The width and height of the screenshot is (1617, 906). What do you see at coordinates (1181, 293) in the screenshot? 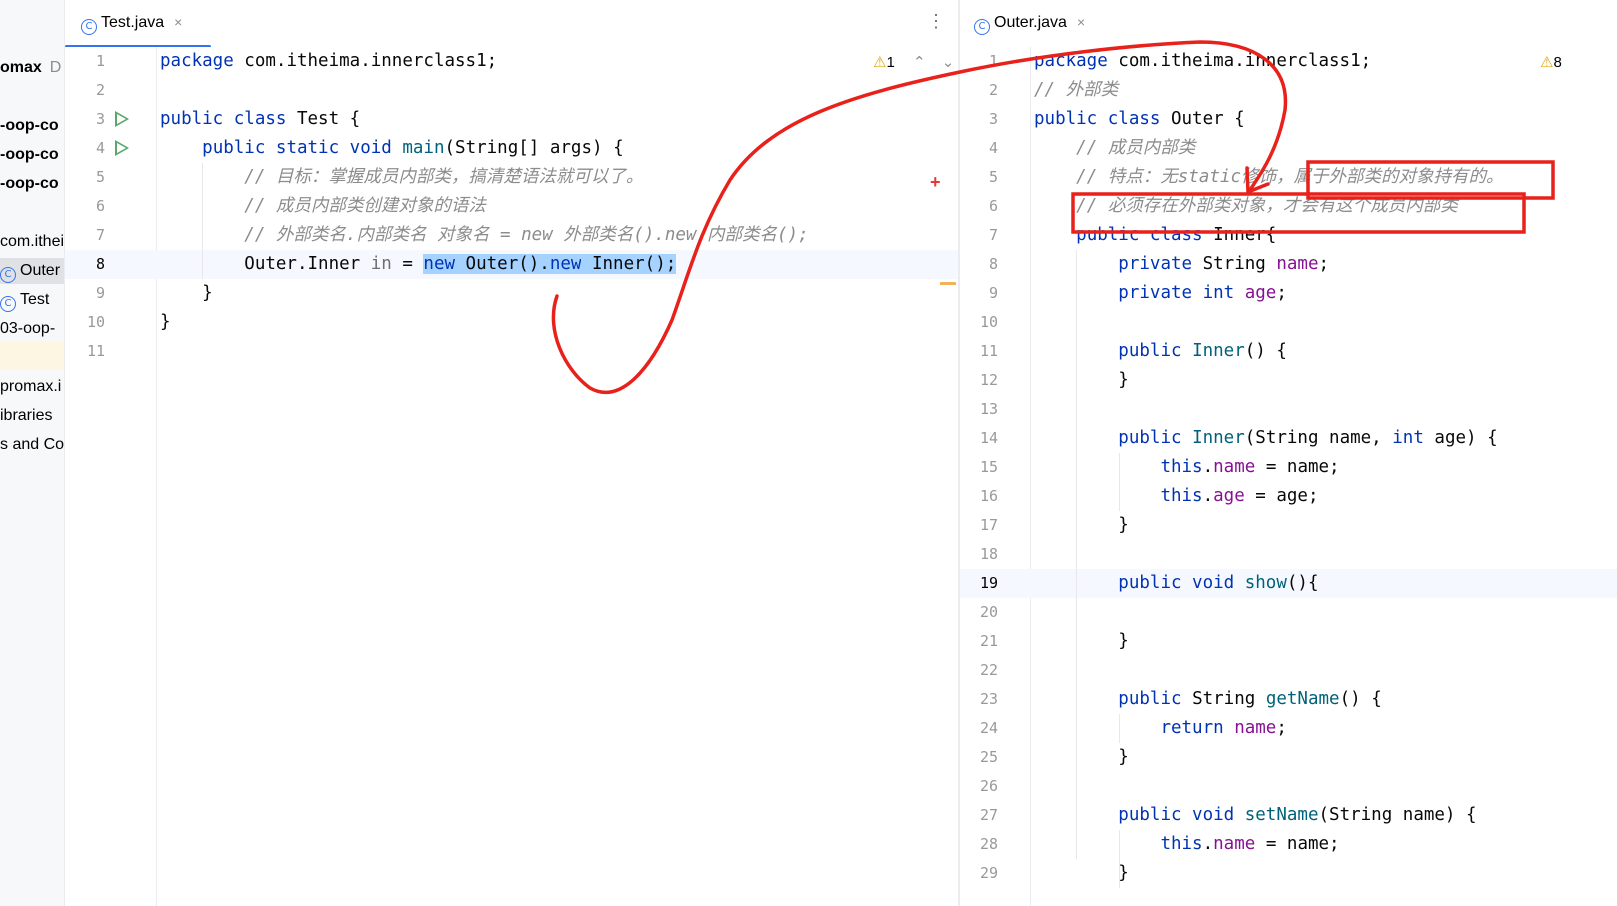
I see `code-token: private int` at bounding box center [1181, 293].